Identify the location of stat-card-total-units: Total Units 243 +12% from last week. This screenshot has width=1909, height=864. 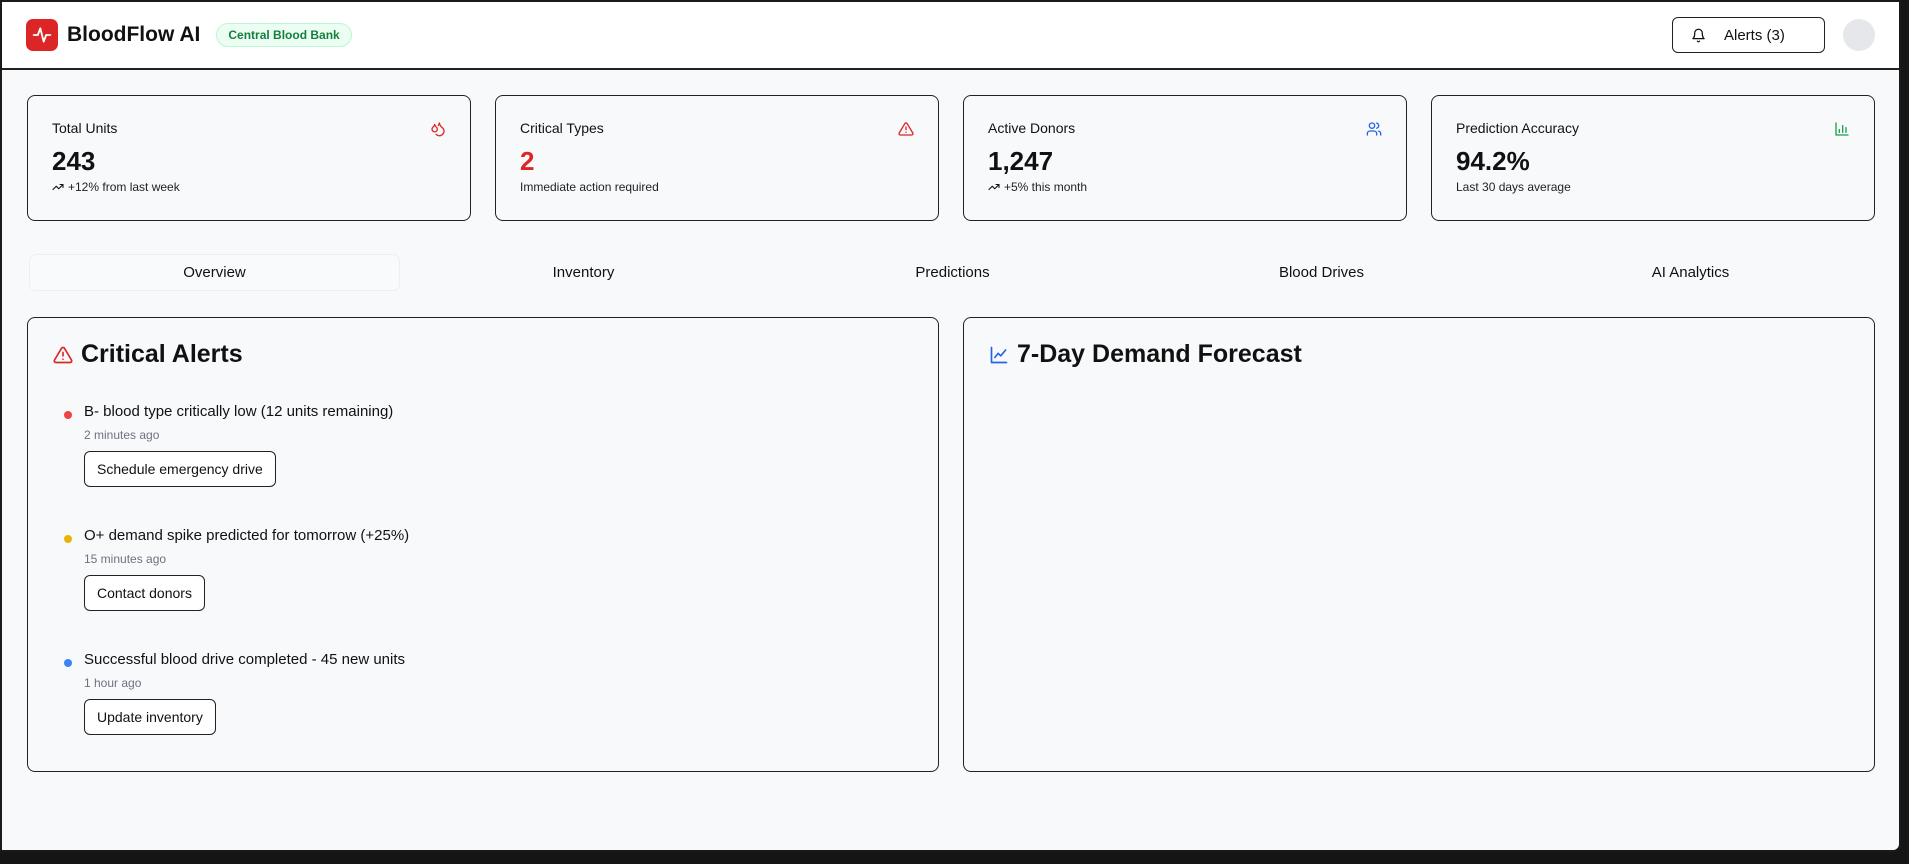
(249, 158).